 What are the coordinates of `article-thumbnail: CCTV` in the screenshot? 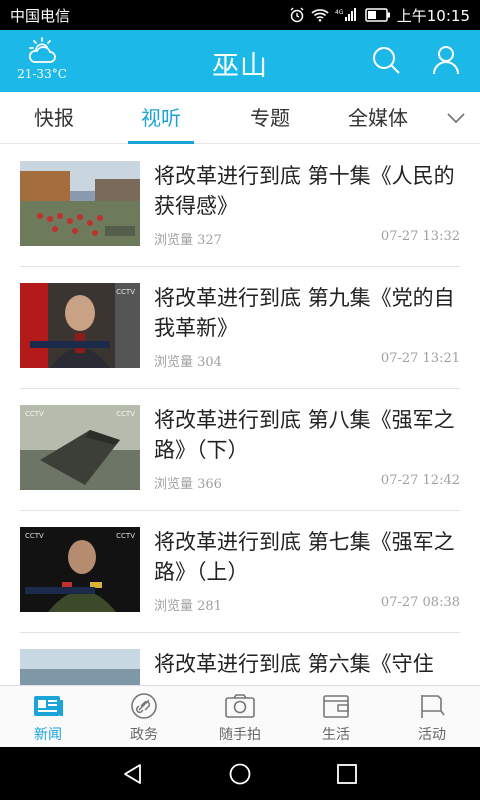 It's located at (80, 325).